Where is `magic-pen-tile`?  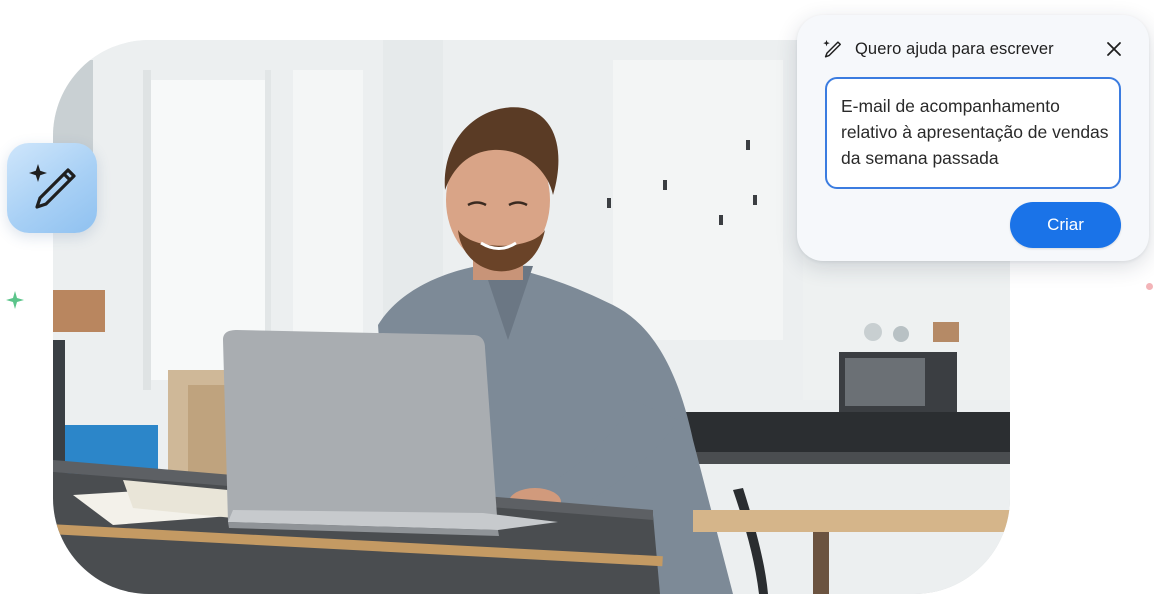
magic-pen-tile is located at coordinates (52, 188).